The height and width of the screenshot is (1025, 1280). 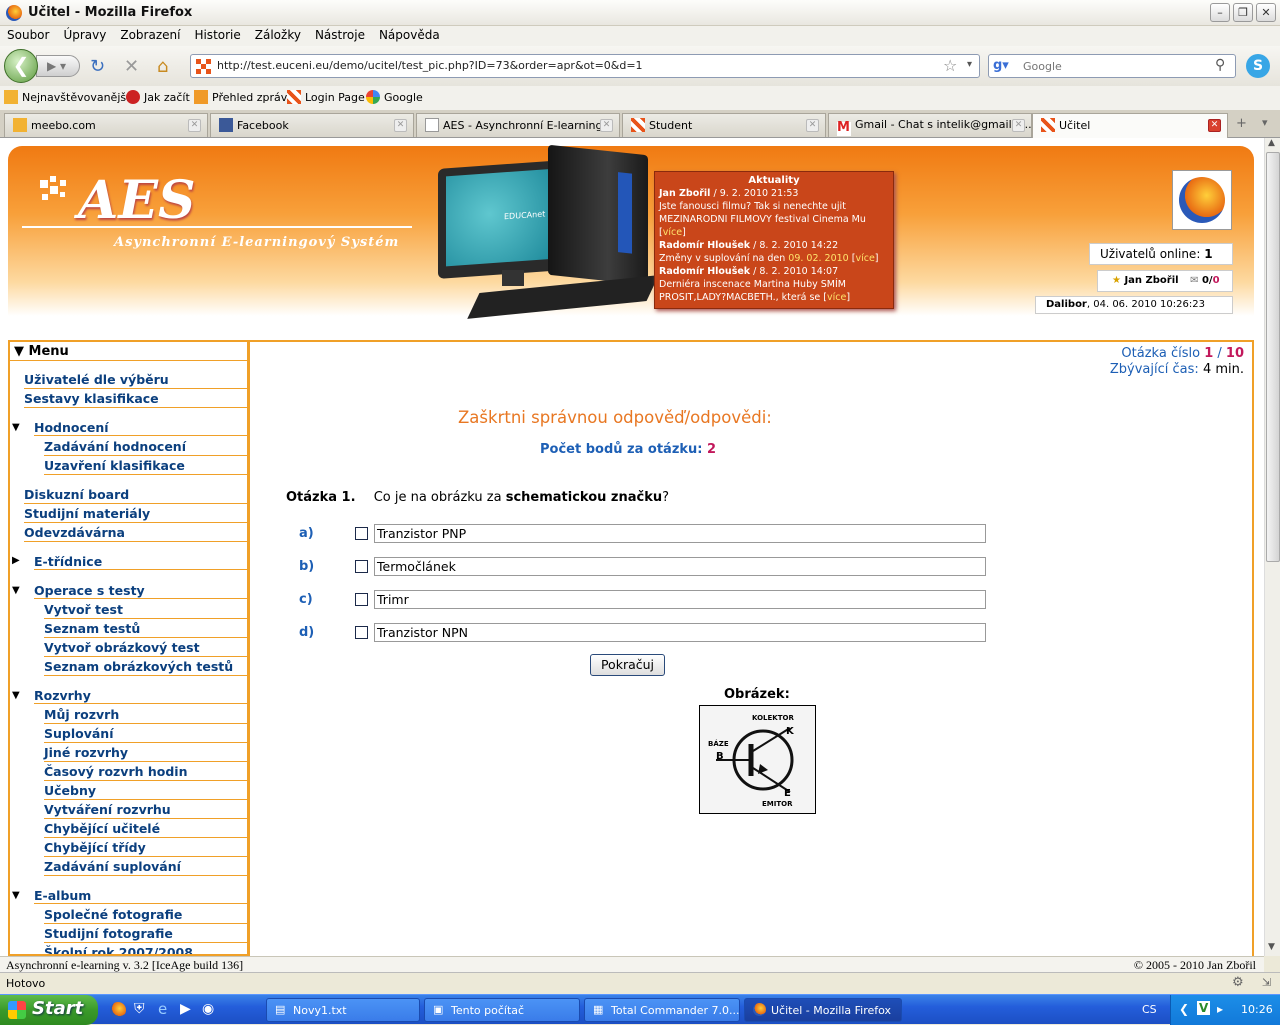 I want to click on message-icon: ✉, so click(x=1194, y=280).